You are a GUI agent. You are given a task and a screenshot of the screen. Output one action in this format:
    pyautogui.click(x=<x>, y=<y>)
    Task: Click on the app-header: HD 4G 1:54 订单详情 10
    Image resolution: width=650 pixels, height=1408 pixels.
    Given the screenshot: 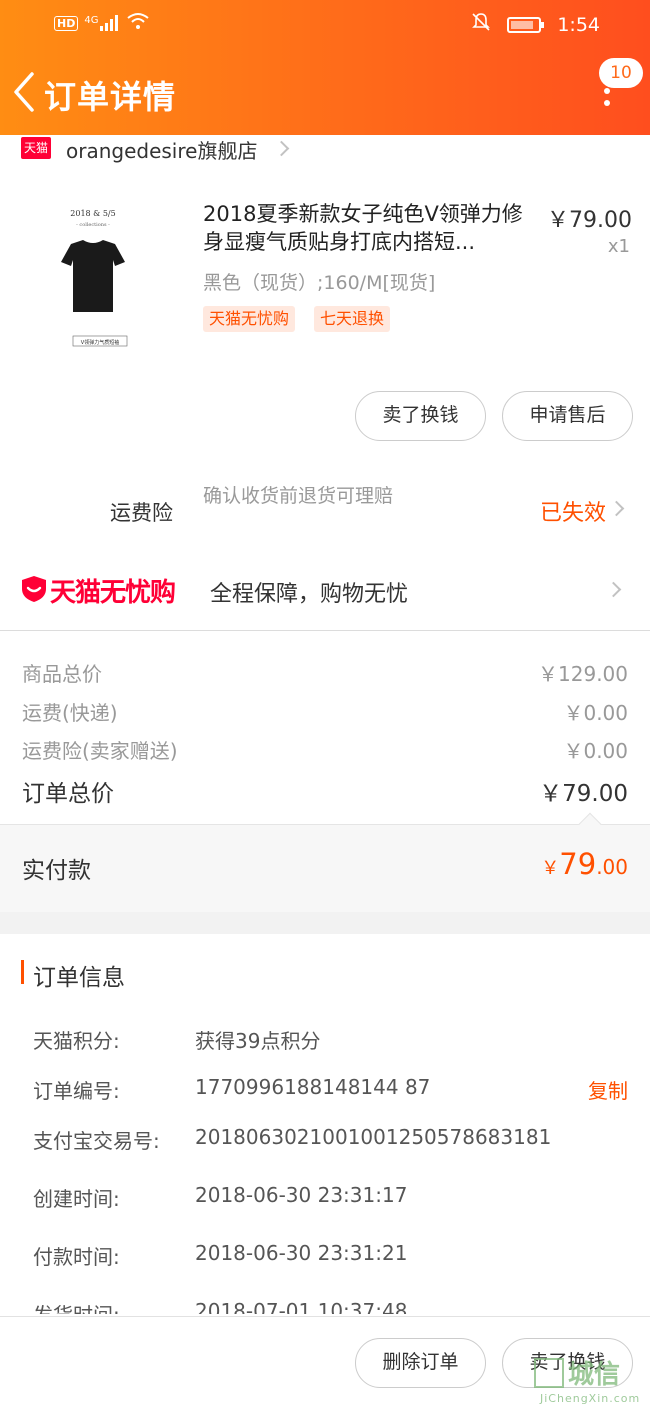 What is the action you would take?
    pyautogui.click(x=325, y=67)
    